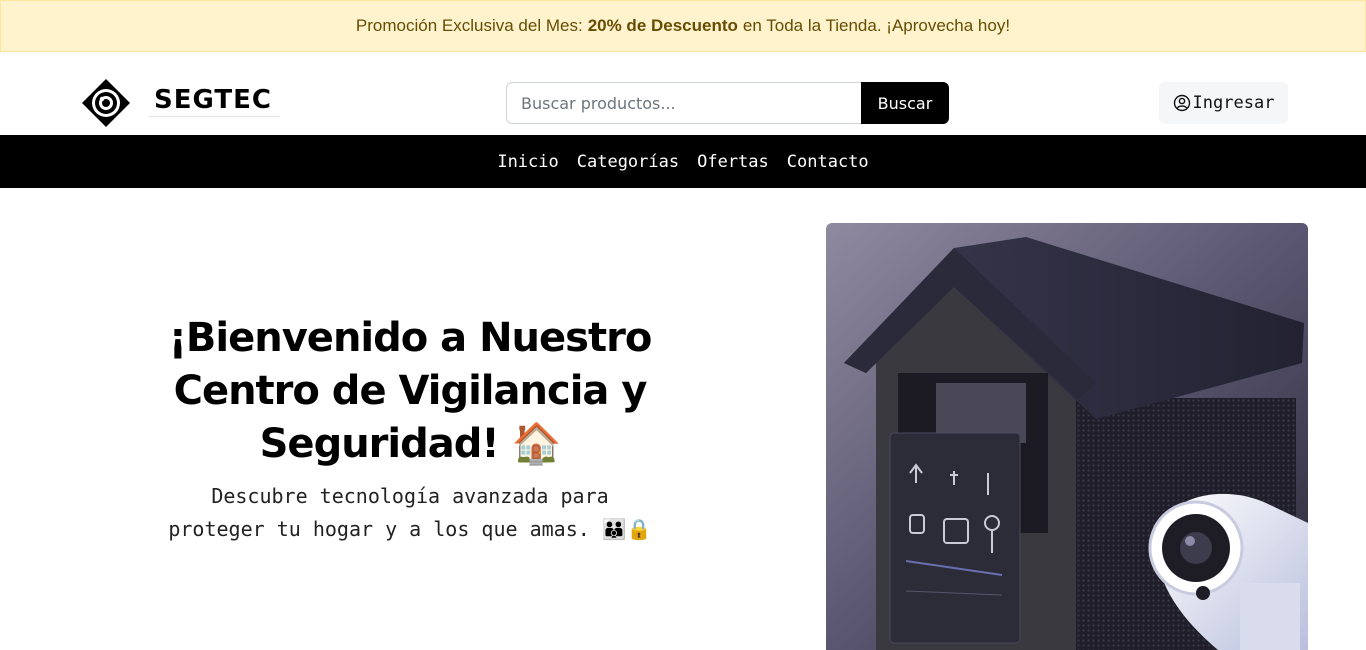 This screenshot has height=650, width=1366. I want to click on nav-item-inicio: Inicio, so click(527, 162).